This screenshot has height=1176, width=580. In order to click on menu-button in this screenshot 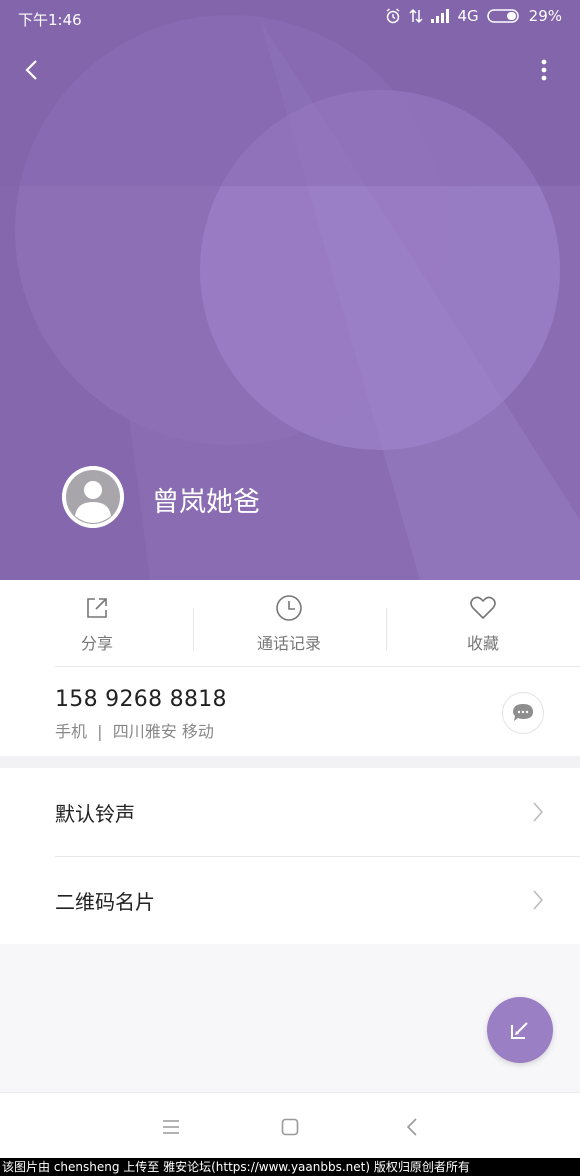, I will do `click(171, 1127)`.